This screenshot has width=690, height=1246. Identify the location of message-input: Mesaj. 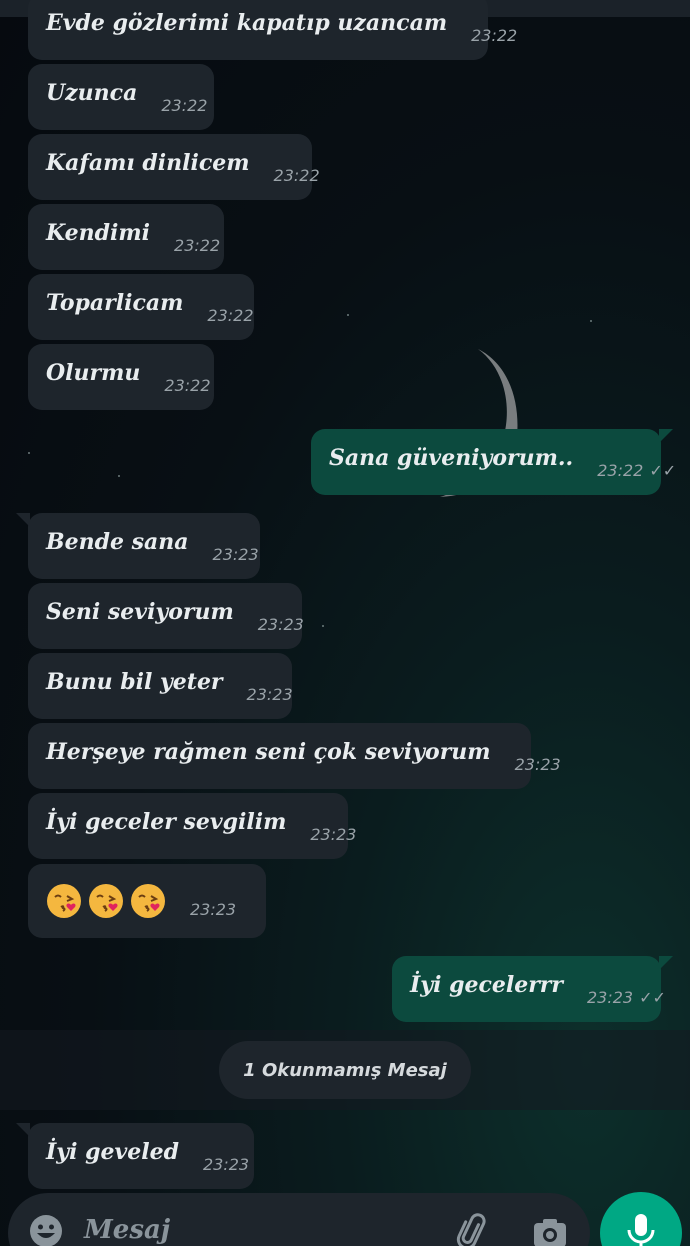
(127, 1230).